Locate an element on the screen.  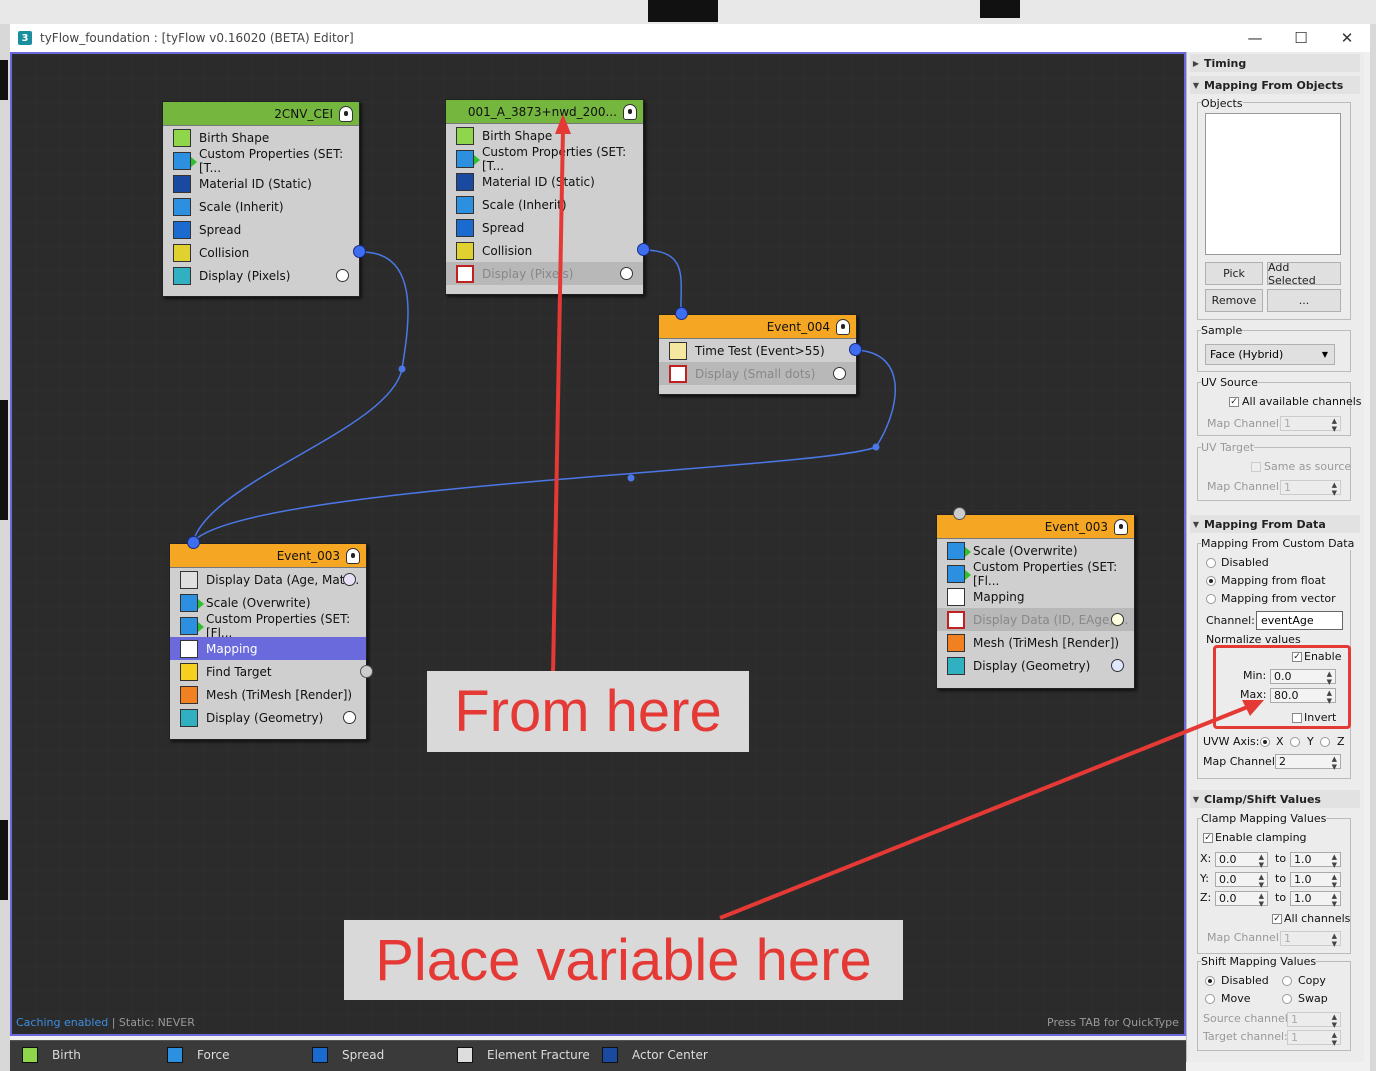
operator-display: Display (Pixels) is located at coordinates (261, 275).